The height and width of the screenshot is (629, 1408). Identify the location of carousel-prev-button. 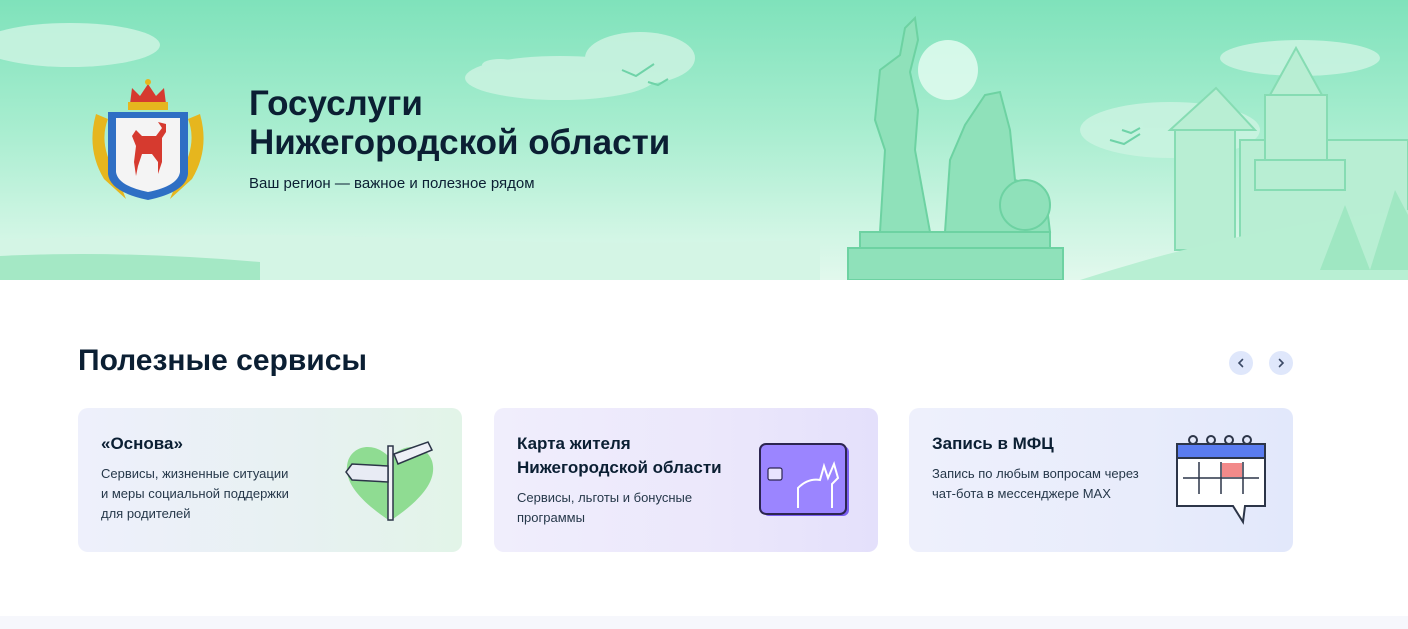
(1241, 363).